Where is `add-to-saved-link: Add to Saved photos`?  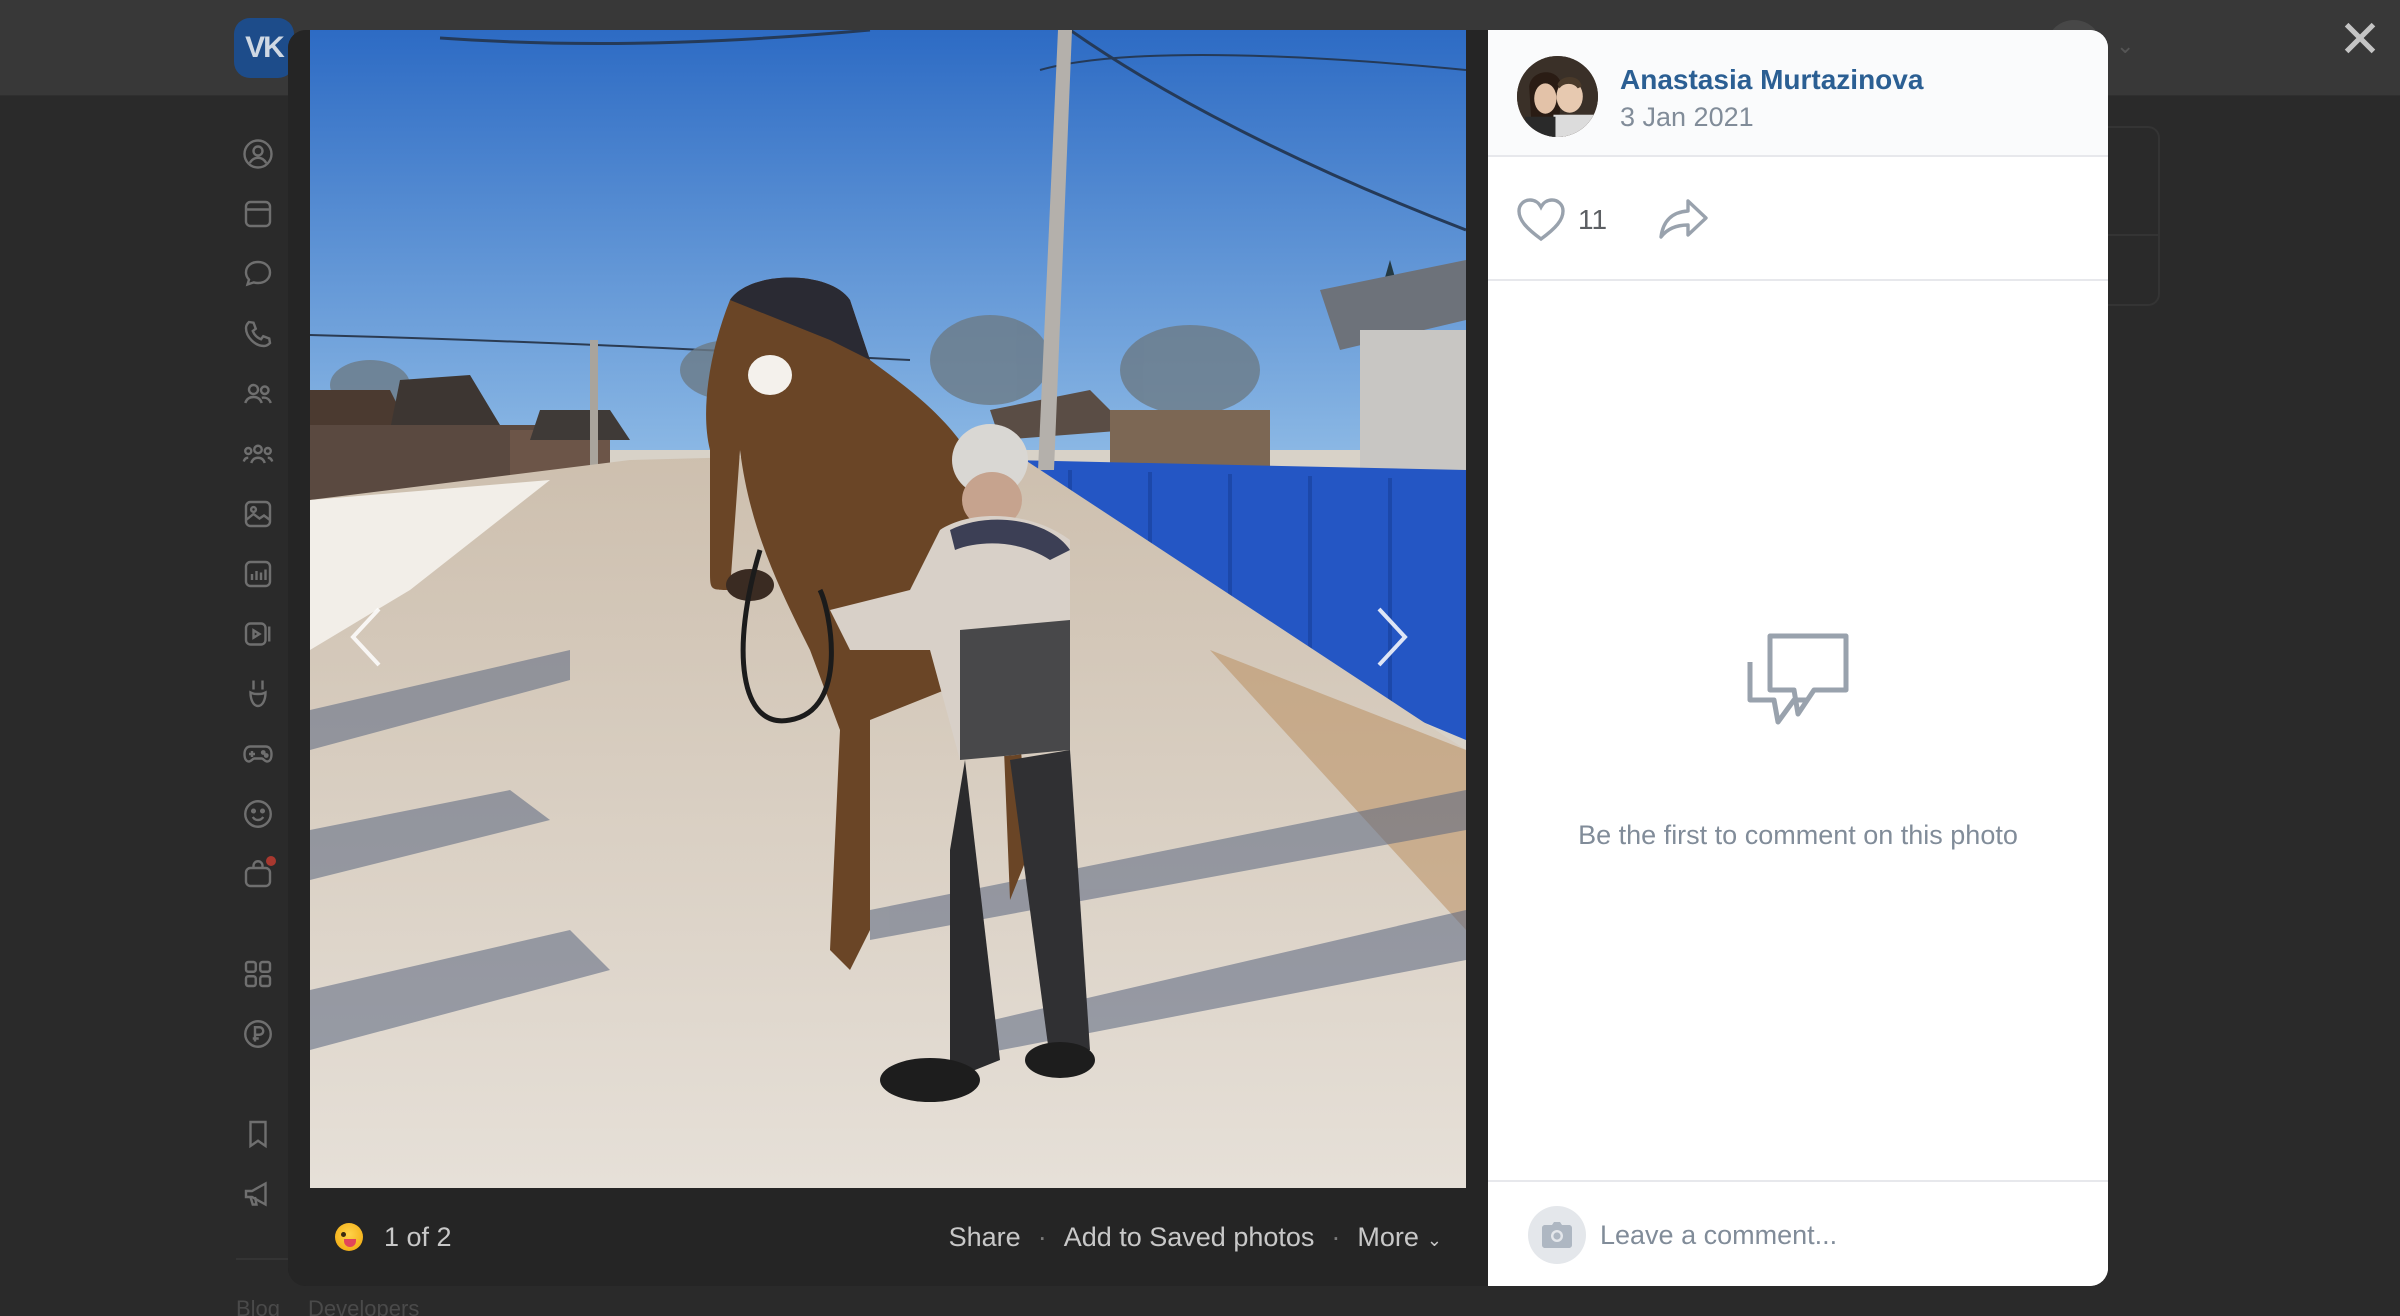 add-to-saved-link: Add to Saved photos is located at coordinates (1189, 1237).